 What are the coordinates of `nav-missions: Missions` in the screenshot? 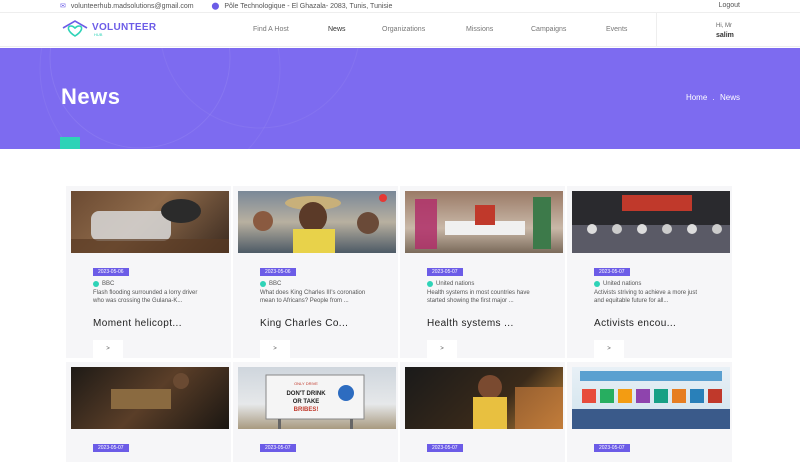 It's located at (479, 29).